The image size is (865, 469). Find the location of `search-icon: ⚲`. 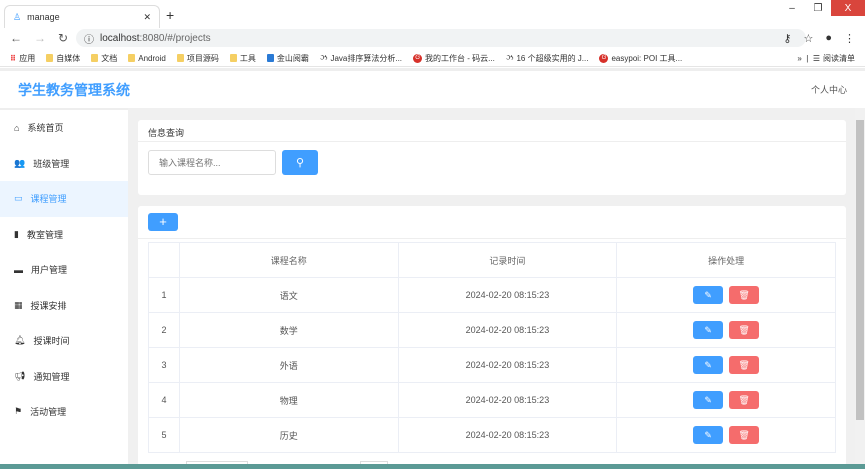

search-icon: ⚲ is located at coordinates (300, 163).